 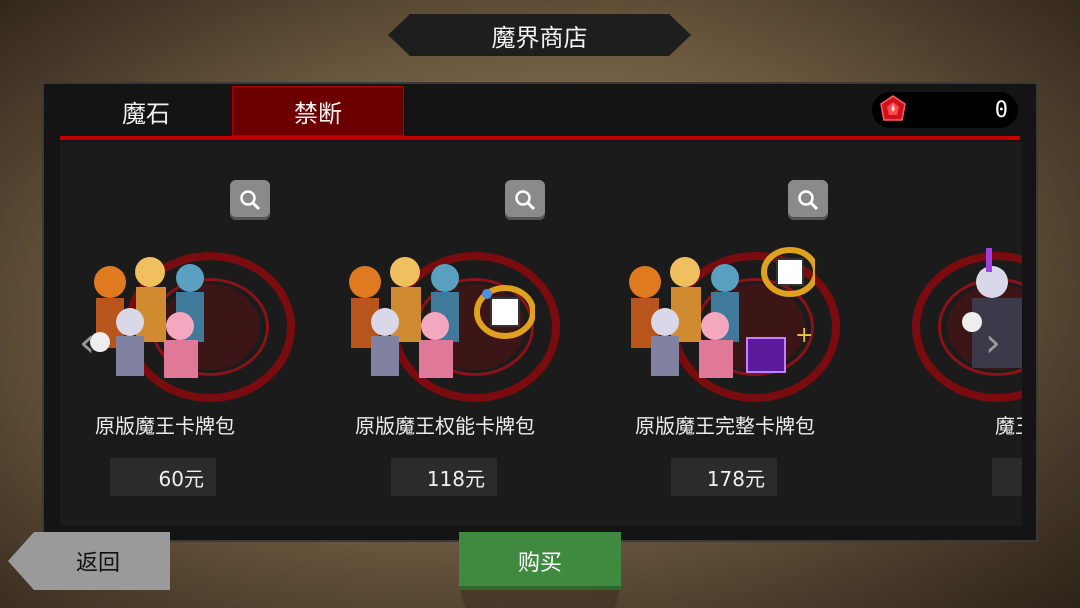 What do you see at coordinates (993, 343) in the screenshot?
I see `scroll-right-arrow: ›` at bounding box center [993, 343].